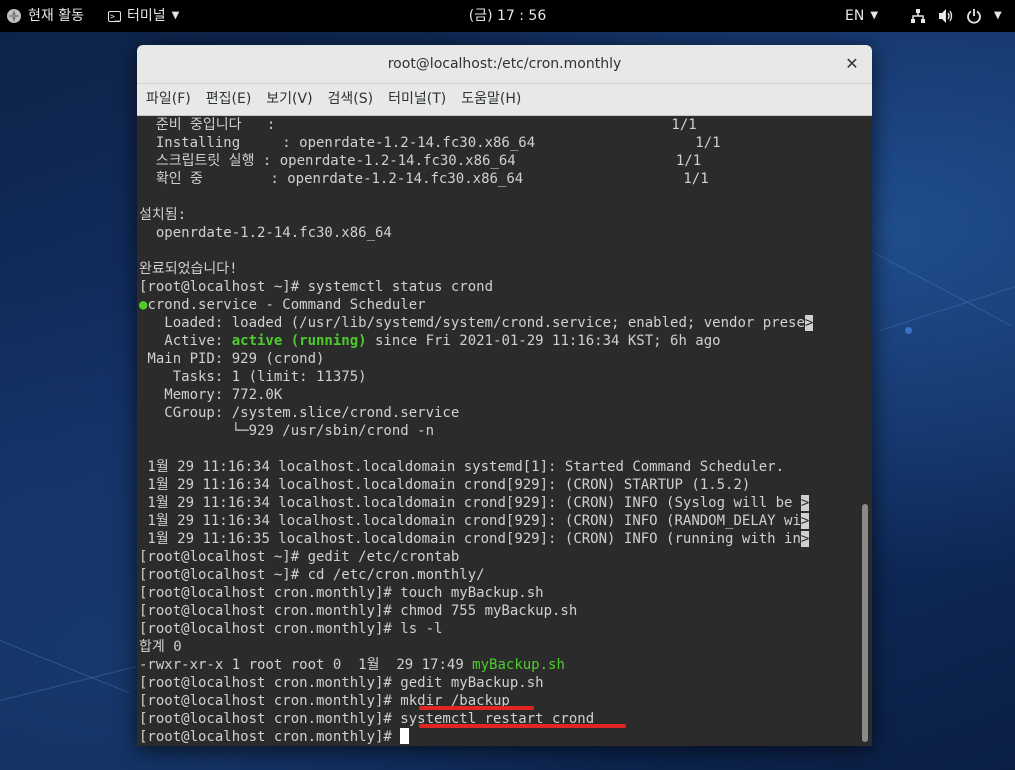  Describe the element at coordinates (497, 305) in the screenshot. I see `terminal-line-service: ●crond.service - Command Scheduler` at that location.